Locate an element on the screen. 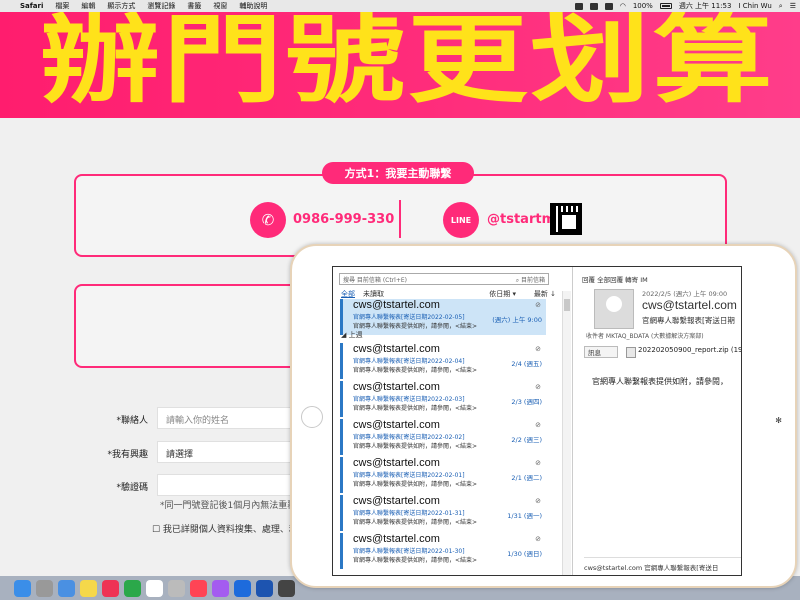 Image resolution: width=800 pixels, height=600 pixels. group-header-last-week: ◢ 上週 is located at coordinates (352, 335).